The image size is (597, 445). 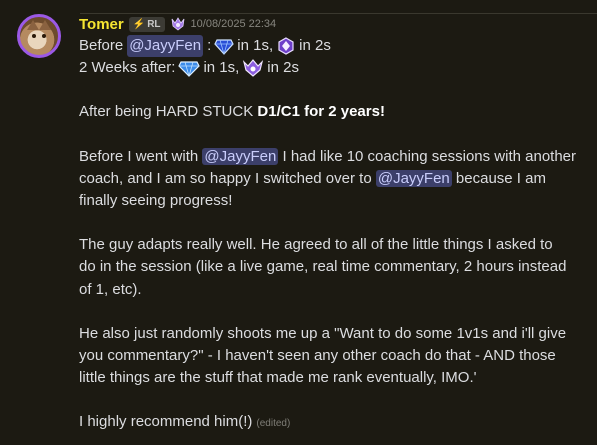 I want to click on username: Tomer, so click(x=101, y=24).